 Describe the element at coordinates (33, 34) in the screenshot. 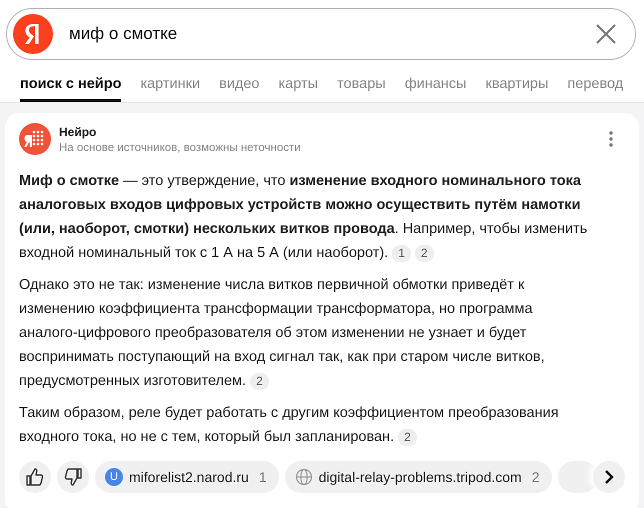

I see `logo-icon` at that location.